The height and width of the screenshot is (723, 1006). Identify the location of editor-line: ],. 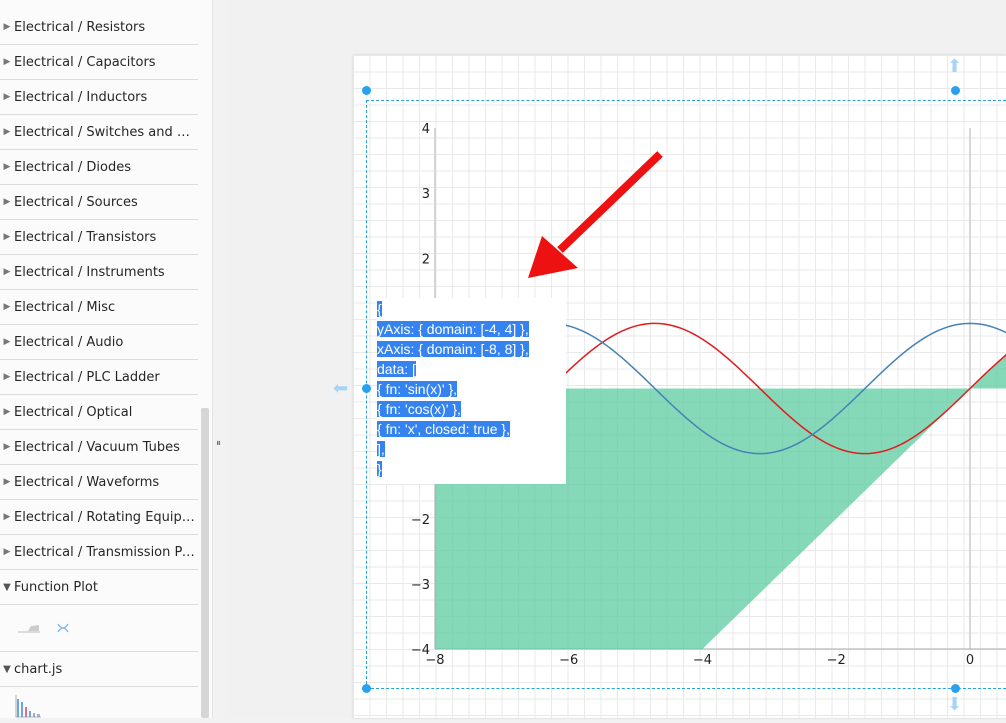
(381, 449).